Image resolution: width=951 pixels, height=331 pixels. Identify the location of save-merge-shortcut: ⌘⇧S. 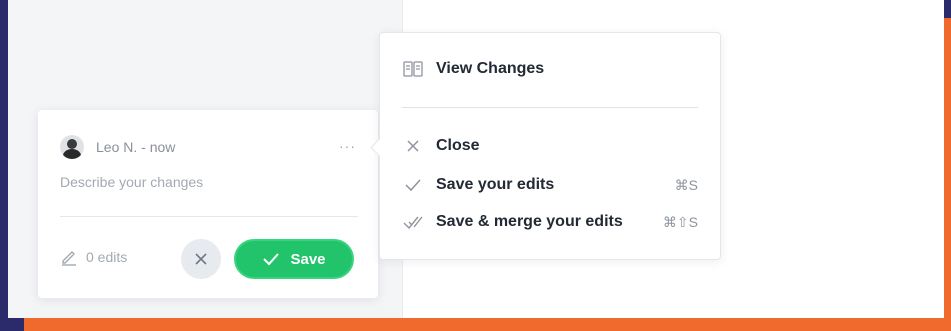
(680, 221).